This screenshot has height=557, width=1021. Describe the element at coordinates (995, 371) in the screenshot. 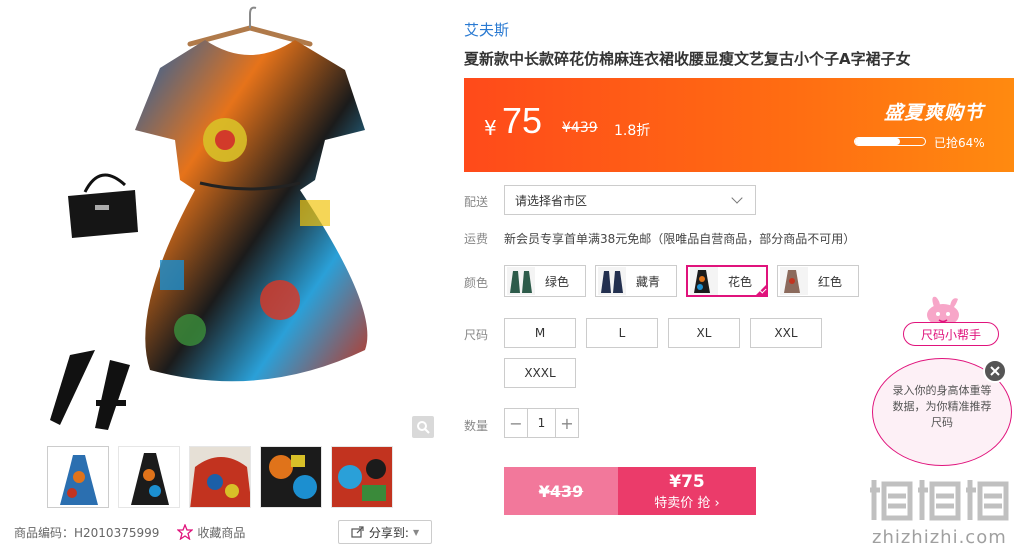

I see `close-icon` at that location.